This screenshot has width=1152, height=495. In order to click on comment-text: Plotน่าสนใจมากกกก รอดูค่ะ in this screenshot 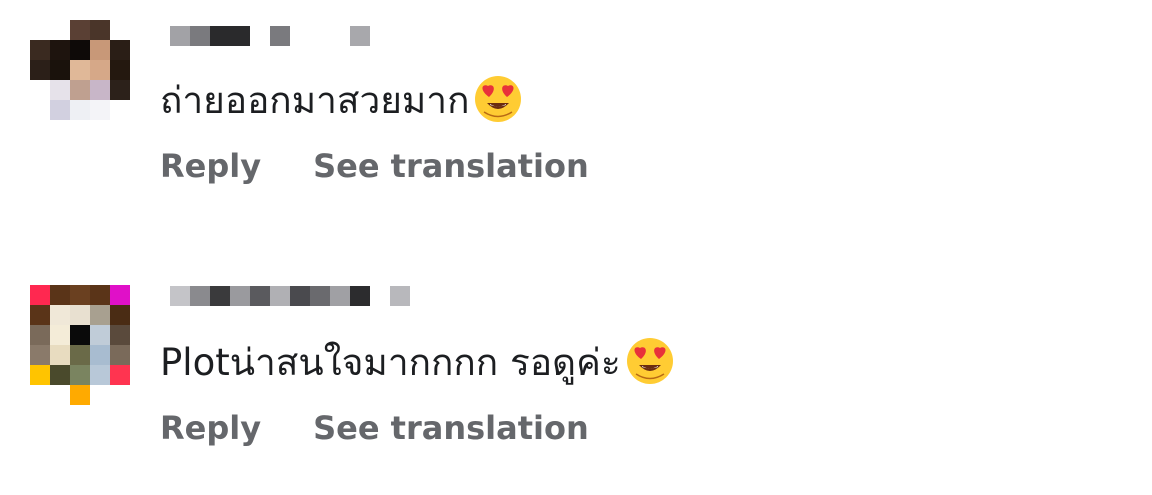, I will do `click(417, 363)`.